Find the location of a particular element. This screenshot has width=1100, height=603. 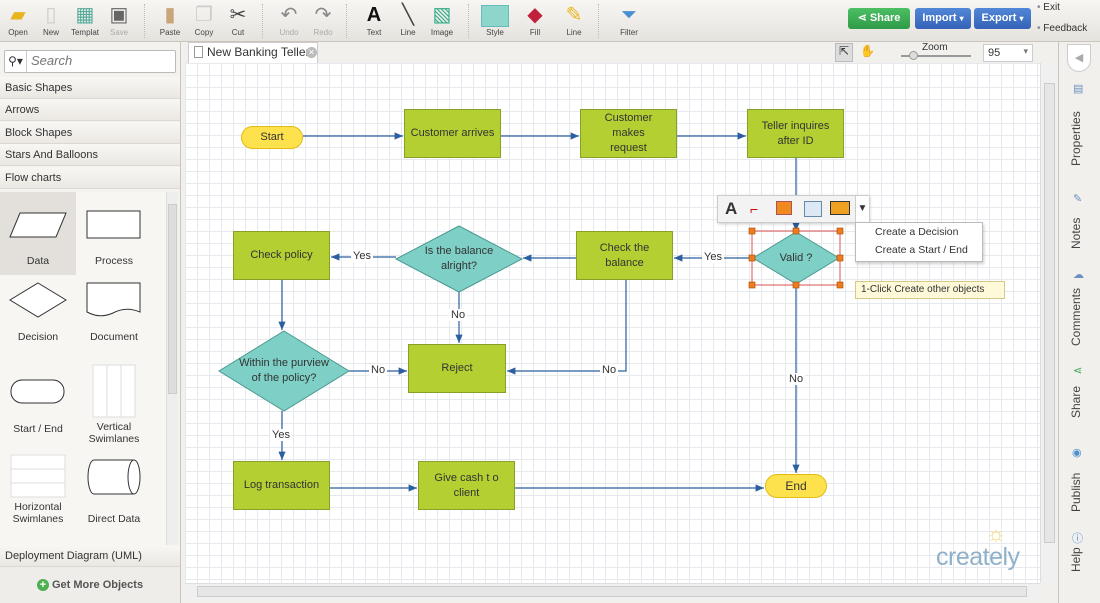

connector-icon: ⌐ is located at coordinates (754, 209).